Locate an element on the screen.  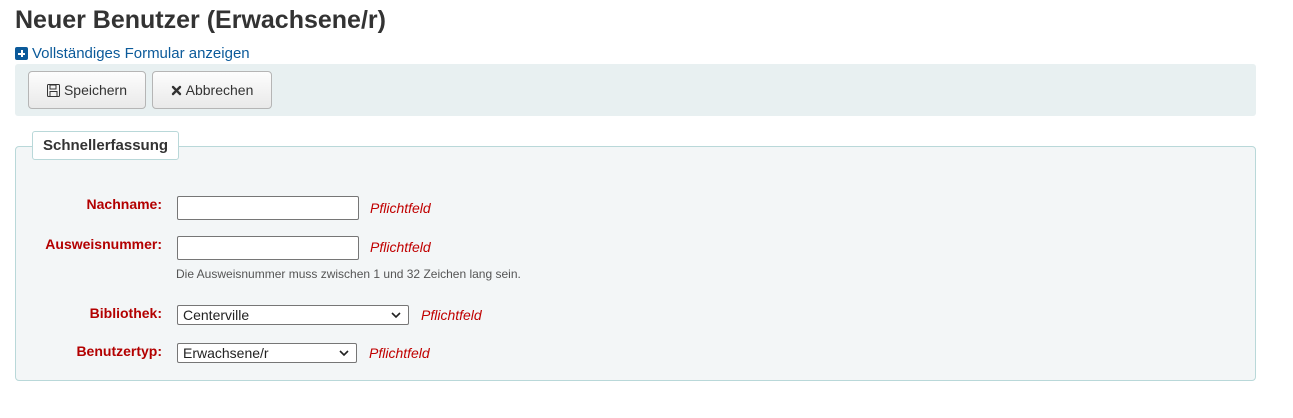
surname-required-note: Pflichtfeld is located at coordinates (400, 208).